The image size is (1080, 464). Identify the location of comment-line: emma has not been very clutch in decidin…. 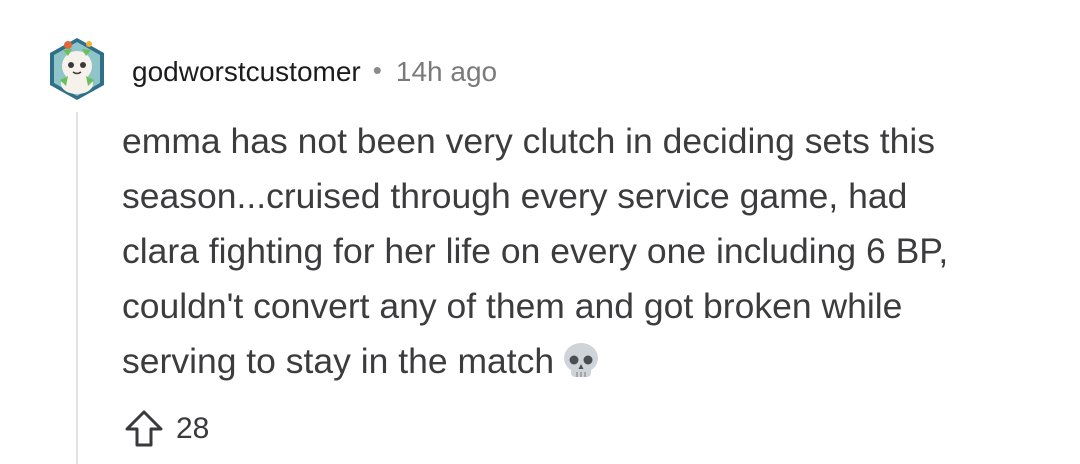
(528, 141).